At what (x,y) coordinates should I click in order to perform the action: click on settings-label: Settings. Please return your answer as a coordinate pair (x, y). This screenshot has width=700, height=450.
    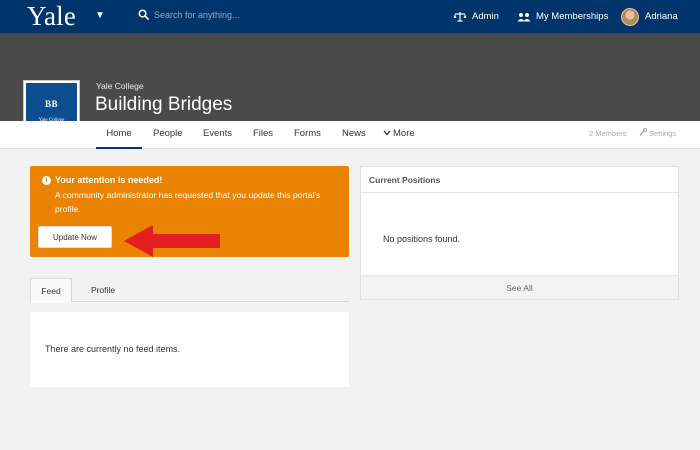
    Looking at the image, I should click on (663, 133).